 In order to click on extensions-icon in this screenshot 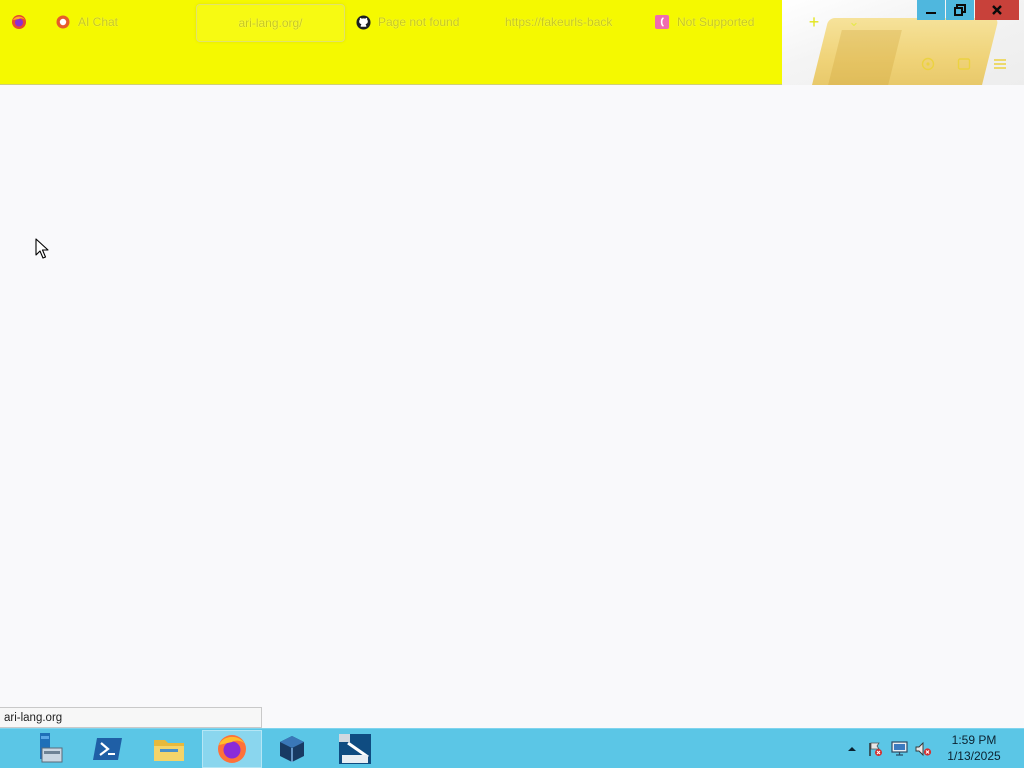, I will do `click(928, 64)`.